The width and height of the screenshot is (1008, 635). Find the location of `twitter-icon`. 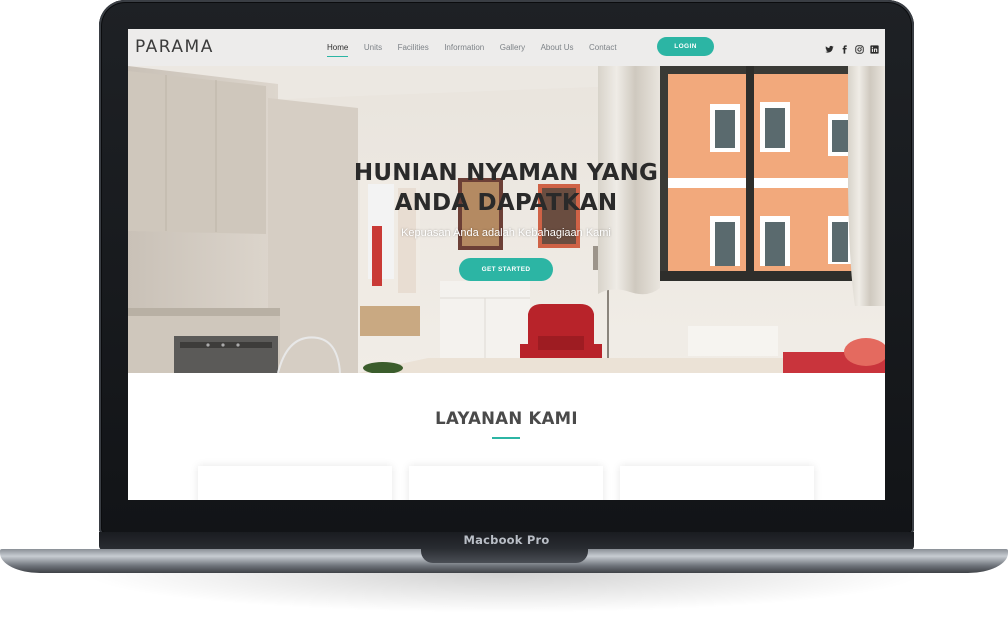

twitter-icon is located at coordinates (829, 47).